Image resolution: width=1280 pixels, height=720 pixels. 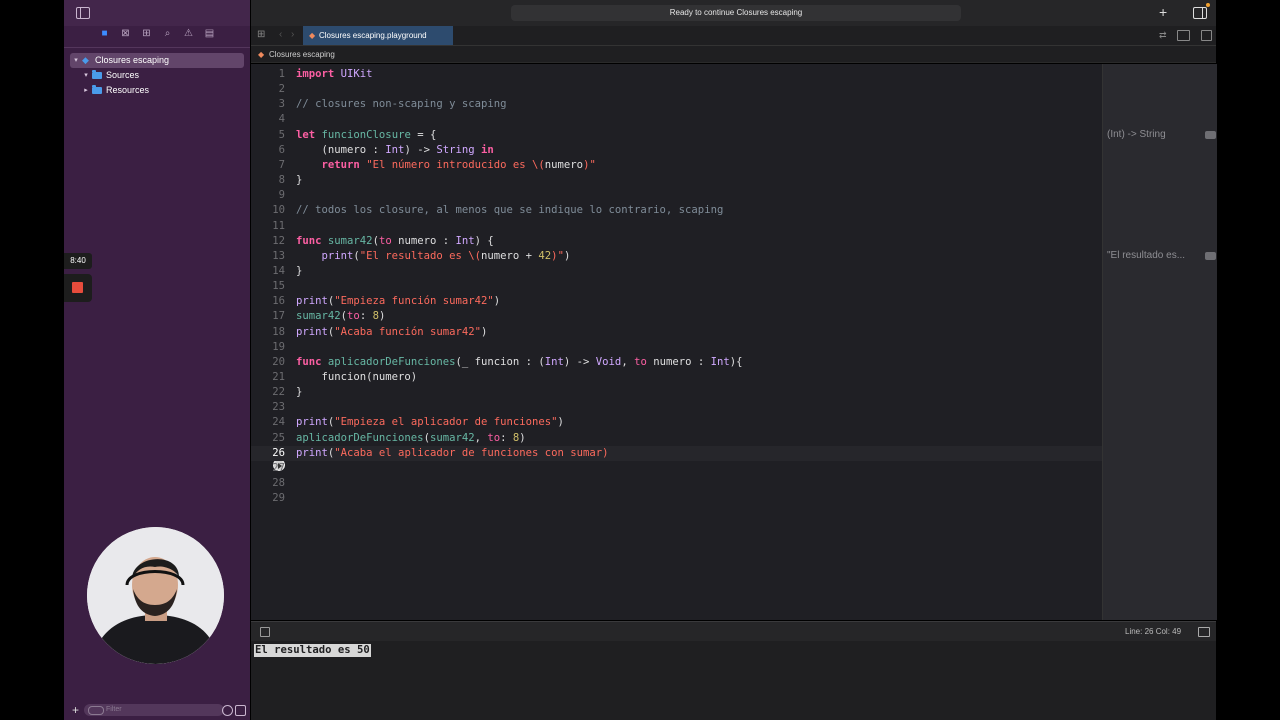 I want to click on report-navigator-icon: ▤, so click(x=210, y=34).